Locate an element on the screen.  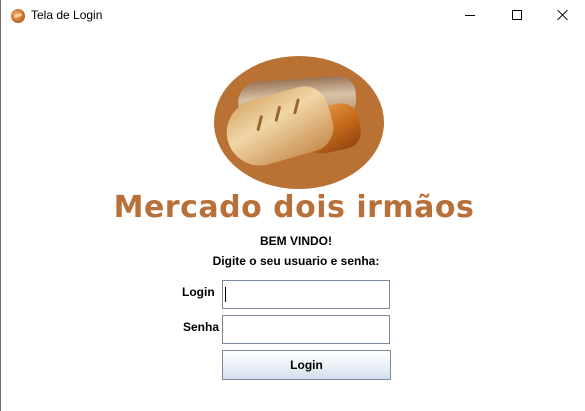
window-title: Tela de Login is located at coordinates (67, 15).